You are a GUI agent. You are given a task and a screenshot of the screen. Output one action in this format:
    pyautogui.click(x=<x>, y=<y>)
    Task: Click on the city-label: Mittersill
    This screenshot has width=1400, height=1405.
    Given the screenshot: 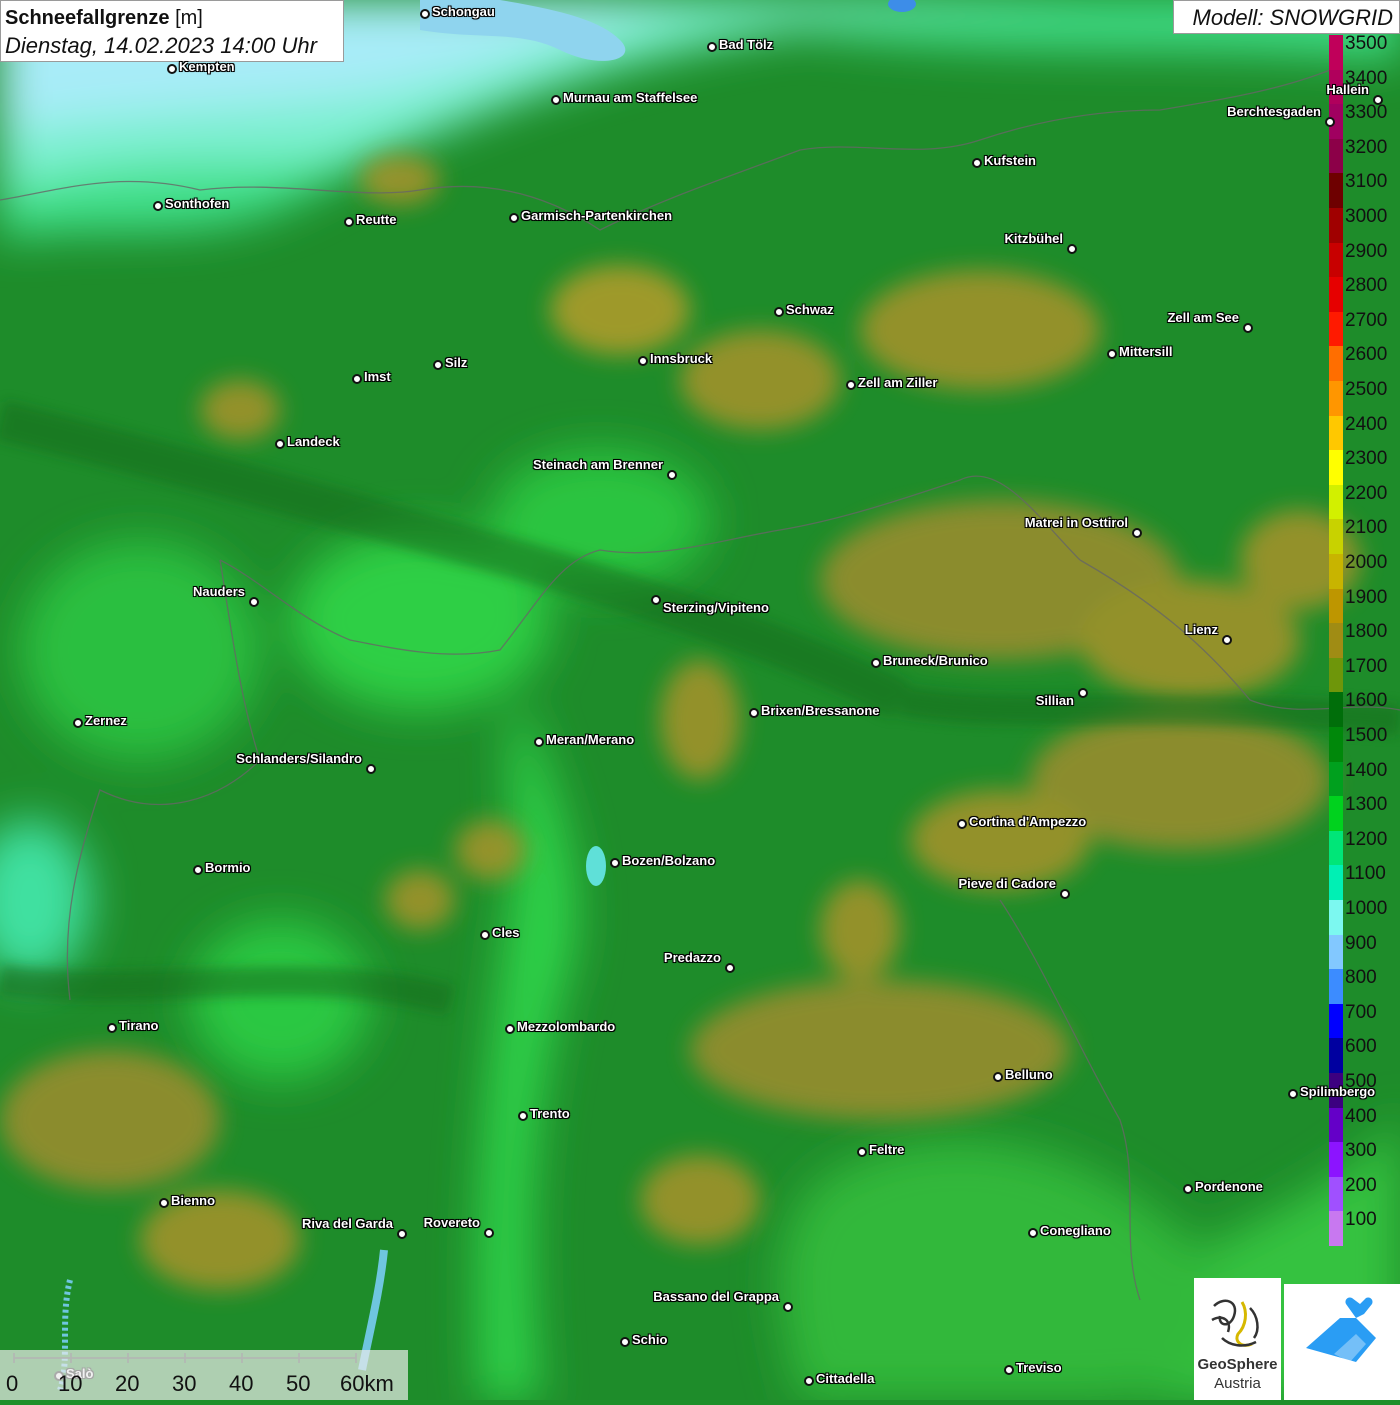 What is the action you would take?
    pyautogui.click(x=1146, y=351)
    